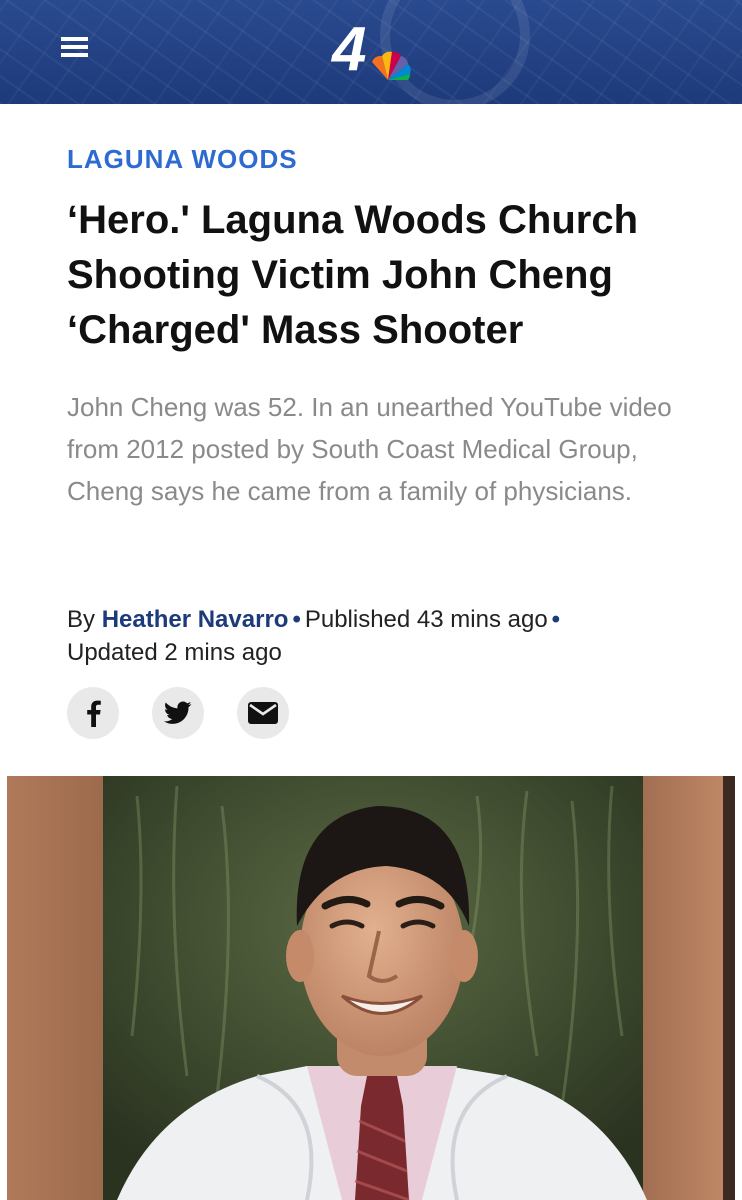 The height and width of the screenshot is (1200, 742). Describe the element at coordinates (391, 65) in the screenshot. I see `peacock-logo-icon` at that location.